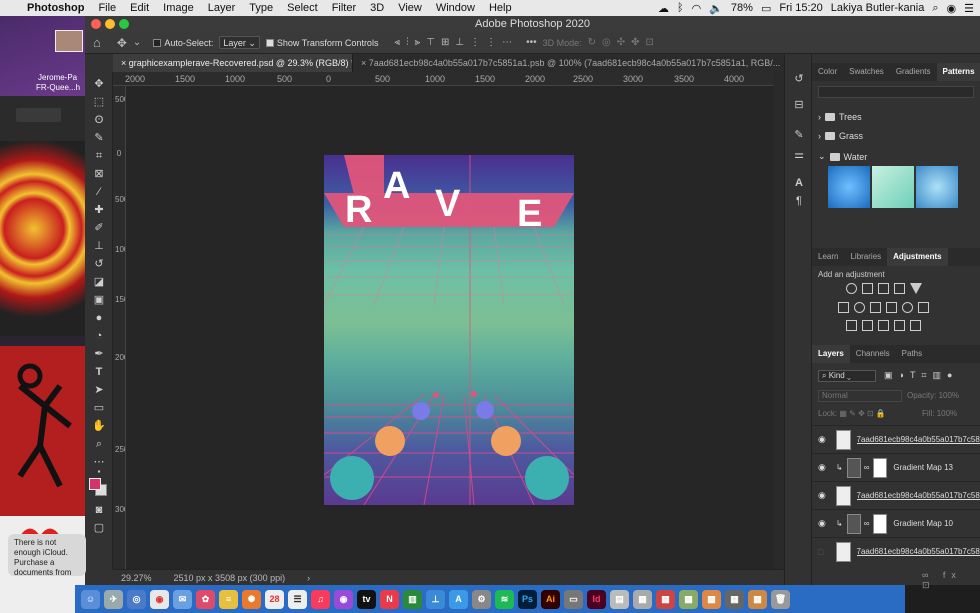  Describe the element at coordinates (921, 375) in the screenshot. I see `layer-filter-icons: ▣◑T⌗▥●` at that location.